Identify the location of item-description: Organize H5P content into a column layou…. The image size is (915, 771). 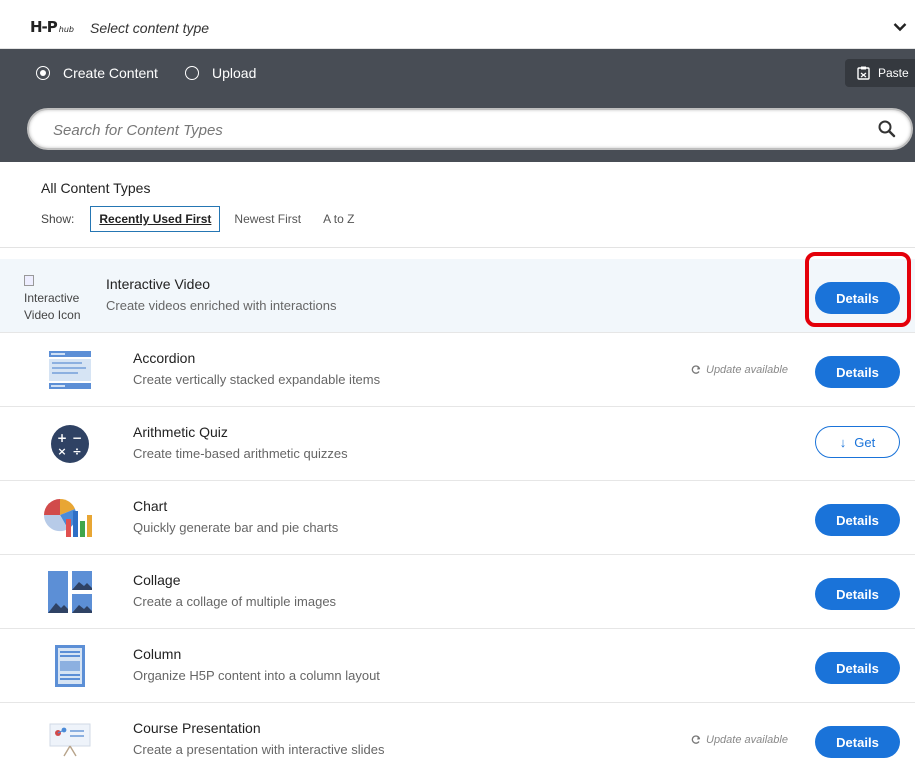
(256, 675).